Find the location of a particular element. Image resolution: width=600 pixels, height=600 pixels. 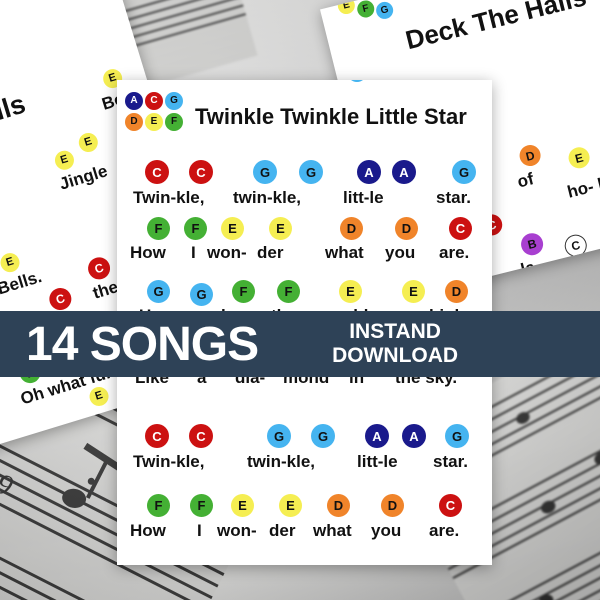

lyric-twinkle-1d: star. is located at coordinates (453, 197).